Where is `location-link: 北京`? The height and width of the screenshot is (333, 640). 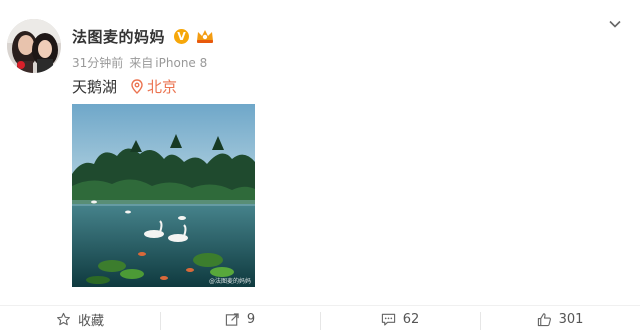 location-link: 北京 is located at coordinates (154, 86).